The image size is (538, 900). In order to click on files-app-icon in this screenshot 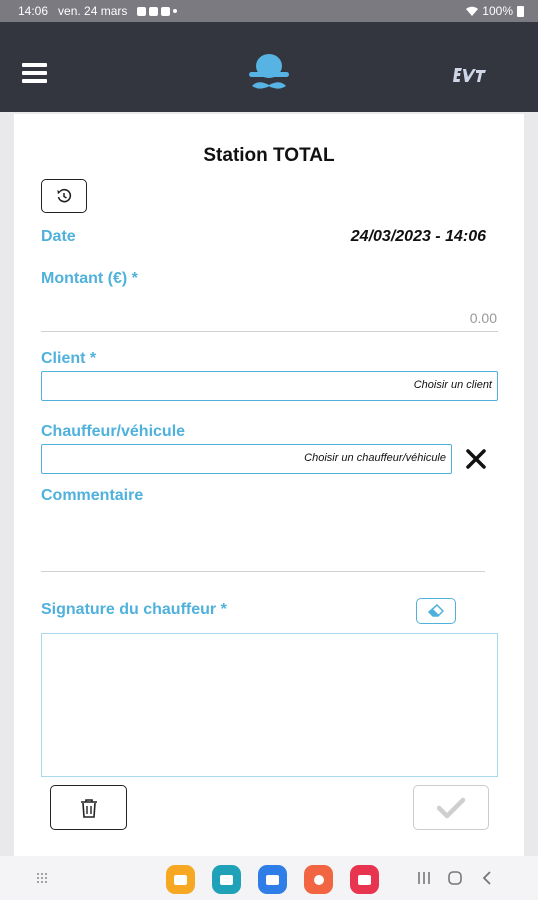, I will do `click(180, 879)`.